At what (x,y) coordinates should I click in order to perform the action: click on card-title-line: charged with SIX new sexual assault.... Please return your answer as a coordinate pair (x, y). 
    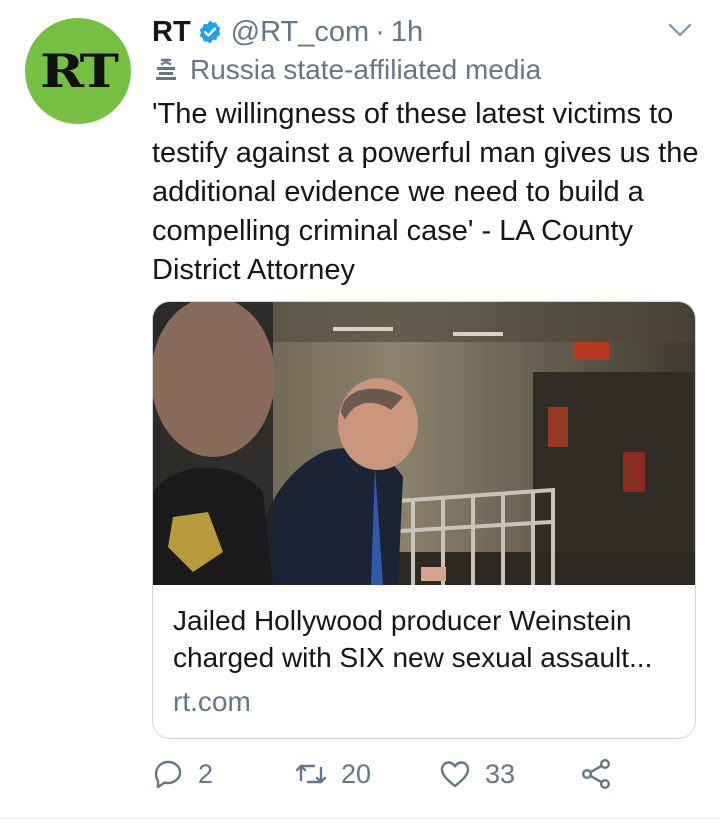
    Looking at the image, I should click on (413, 657).